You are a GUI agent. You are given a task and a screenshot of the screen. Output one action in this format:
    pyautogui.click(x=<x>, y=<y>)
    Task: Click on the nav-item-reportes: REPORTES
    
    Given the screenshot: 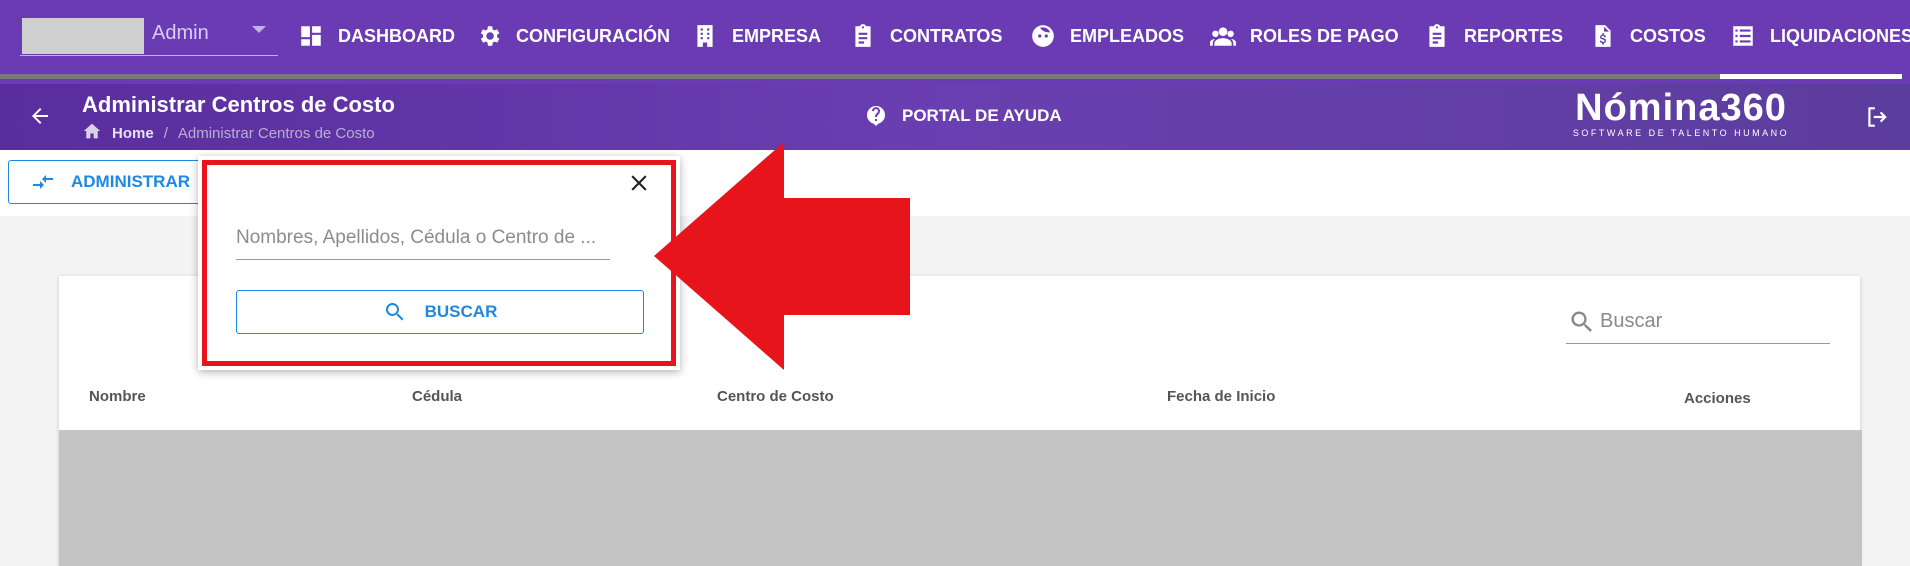 What is the action you would take?
    pyautogui.click(x=1493, y=36)
    